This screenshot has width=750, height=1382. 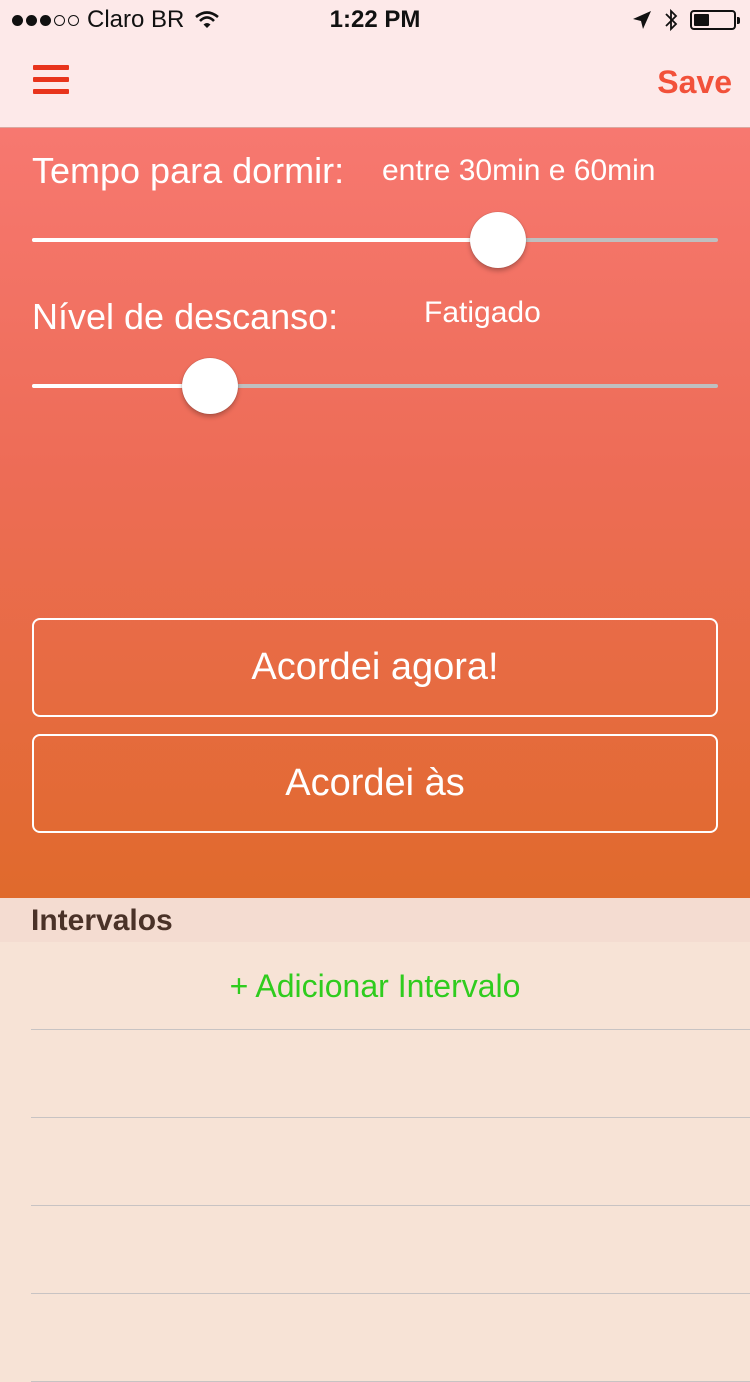 I want to click on intervals-title: Intervalos, so click(x=102, y=920).